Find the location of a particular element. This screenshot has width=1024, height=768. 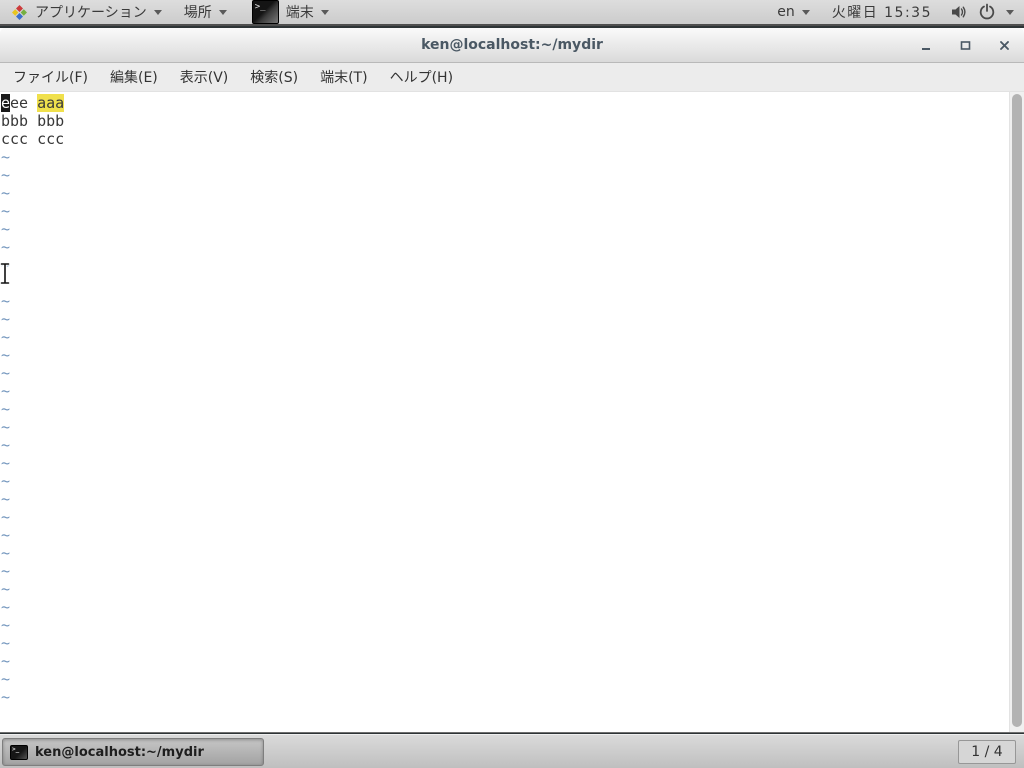

terminal-text: ccc ccc is located at coordinates (33, 139).